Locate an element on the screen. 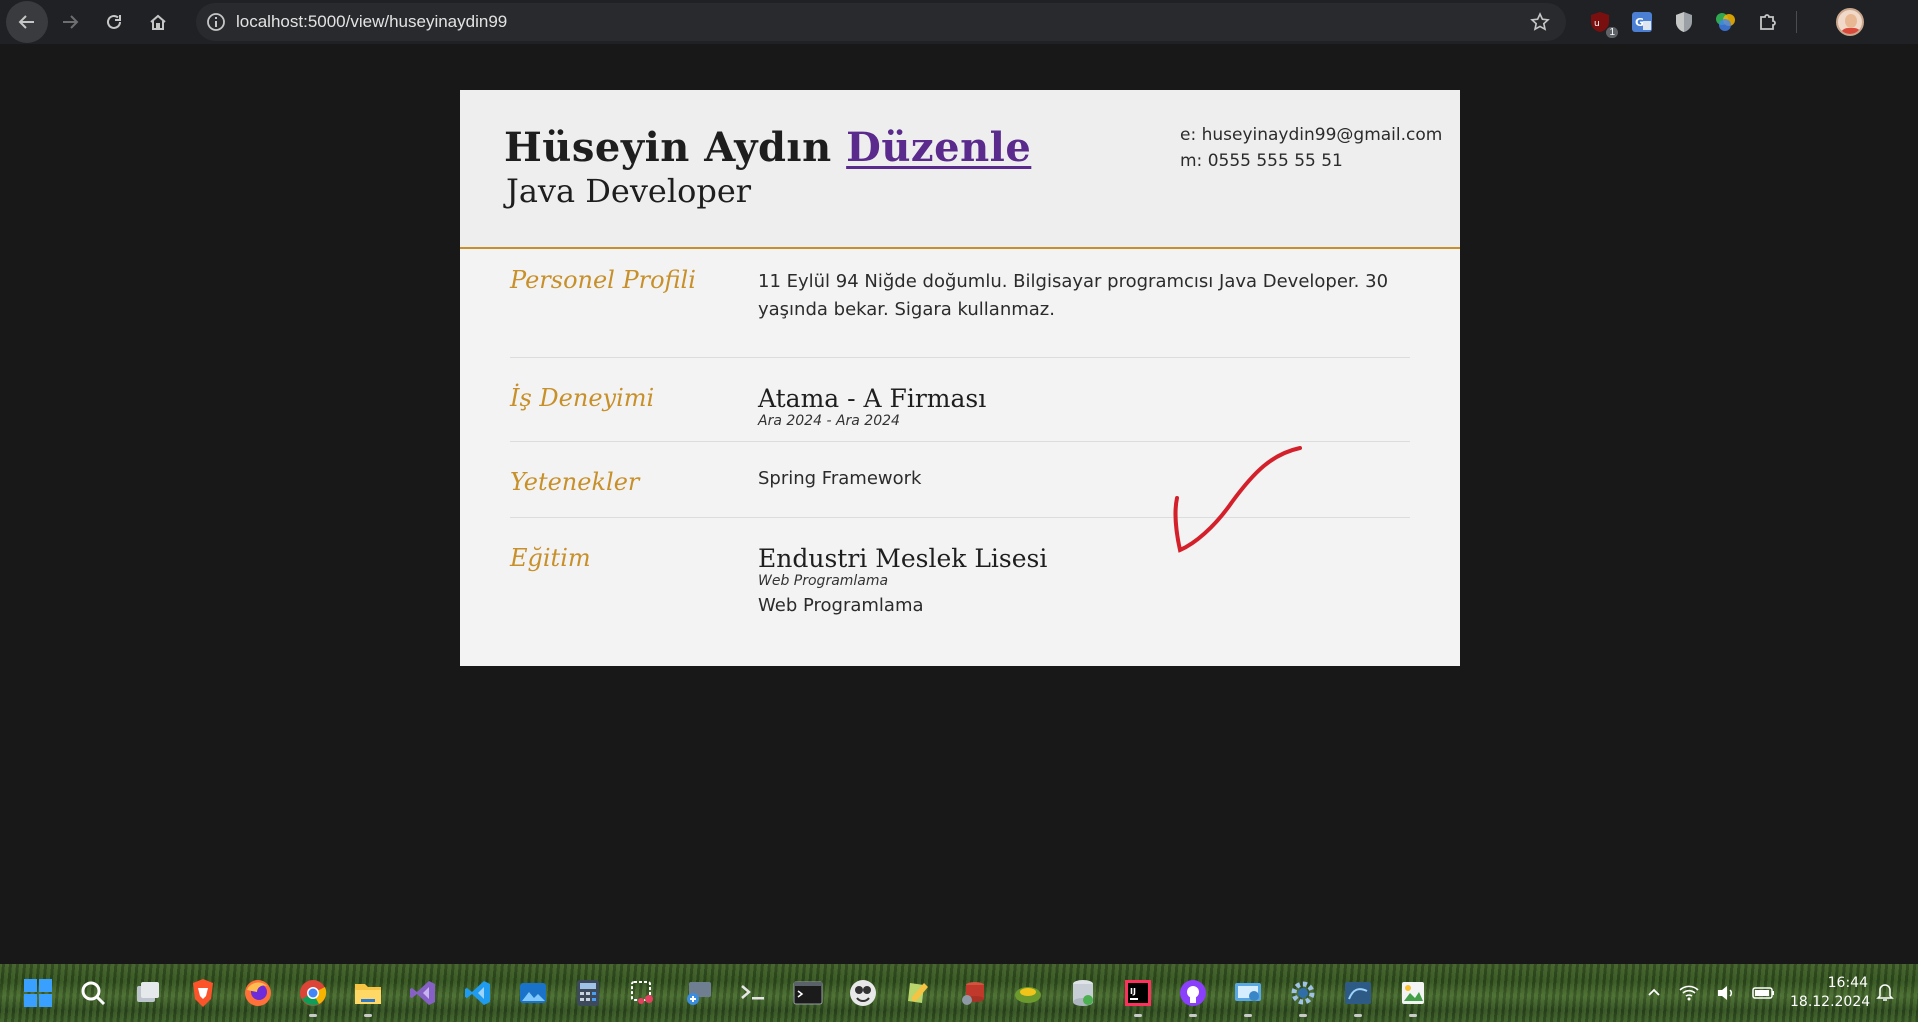 The width and height of the screenshot is (1918, 1022). ublock-icon: u 1 is located at coordinates (1602, 23).